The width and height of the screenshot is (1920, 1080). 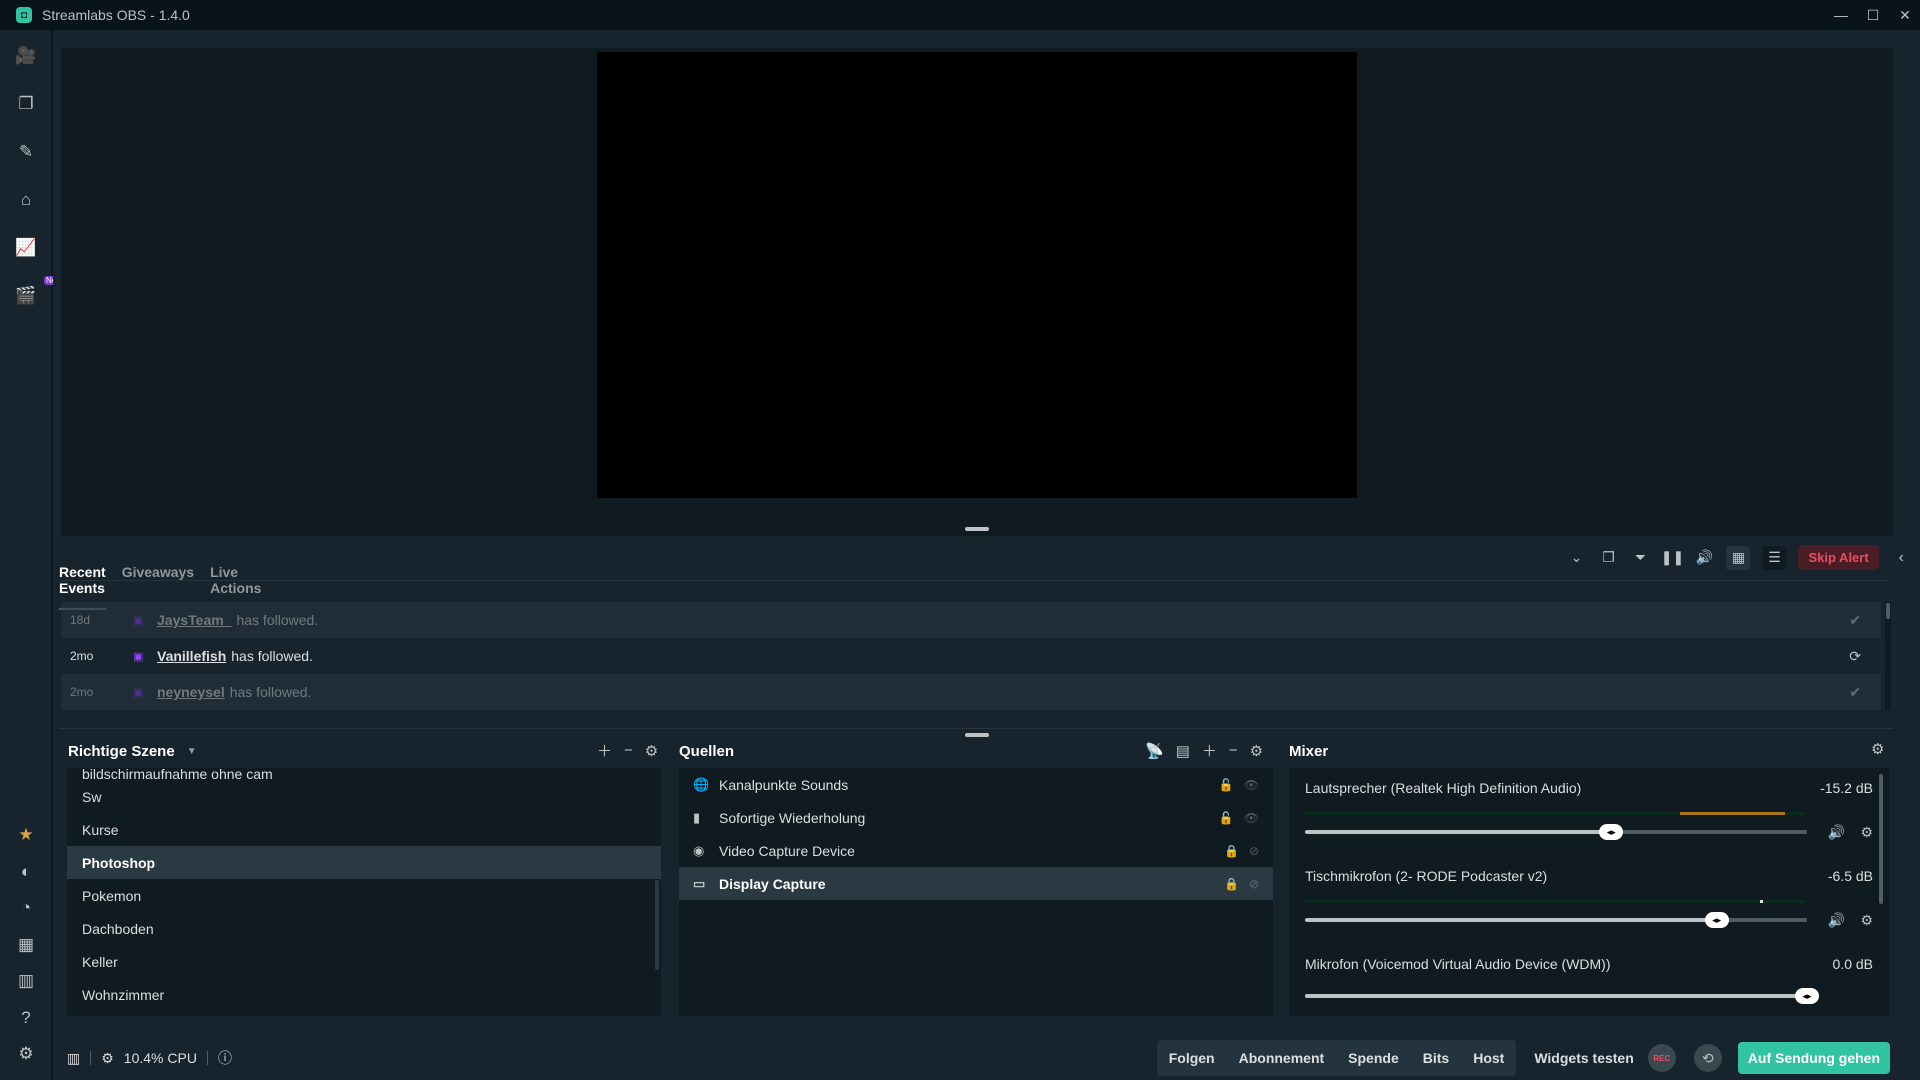 I want to click on scene-item: Wohnzimmer, so click(x=364, y=994).